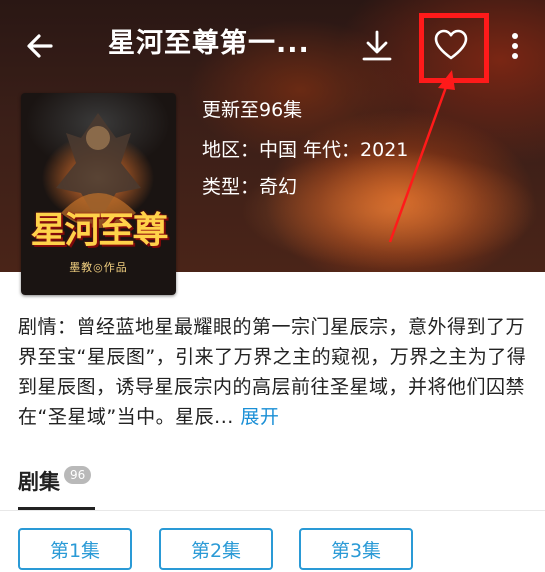  I want to click on genre: 类型：奇幻, so click(250, 187).